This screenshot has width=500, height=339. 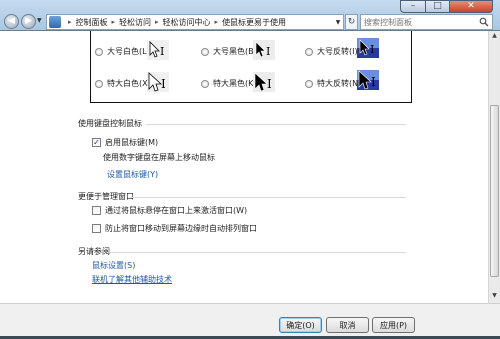 What do you see at coordinates (110, 123) in the screenshot?
I see `section-title-keyboard: 使用键盘控制鼠标` at bounding box center [110, 123].